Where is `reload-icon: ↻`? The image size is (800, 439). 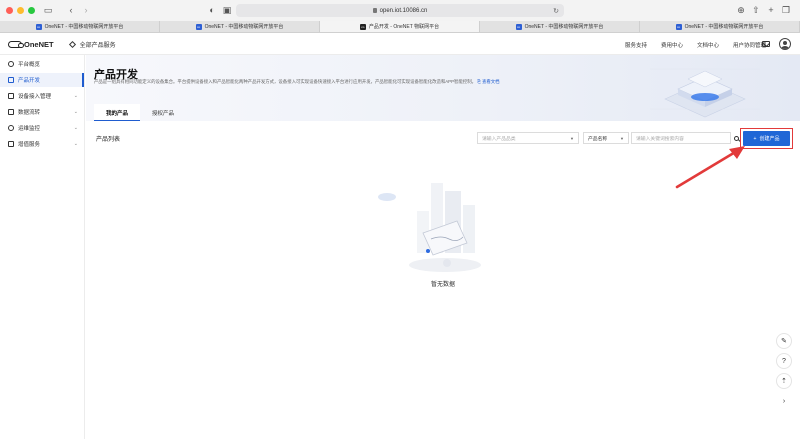 reload-icon: ↻ is located at coordinates (556, 11).